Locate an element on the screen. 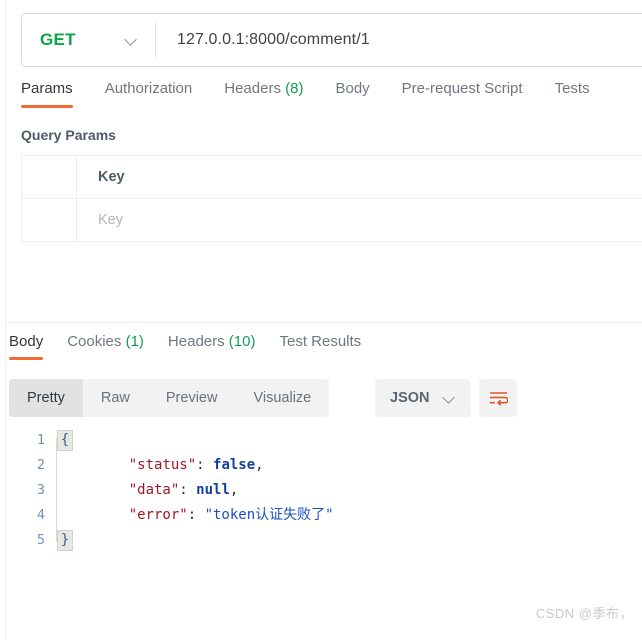  request-url-bar: GET 127.0.0.1:8000/comment/1 is located at coordinates (331, 40).